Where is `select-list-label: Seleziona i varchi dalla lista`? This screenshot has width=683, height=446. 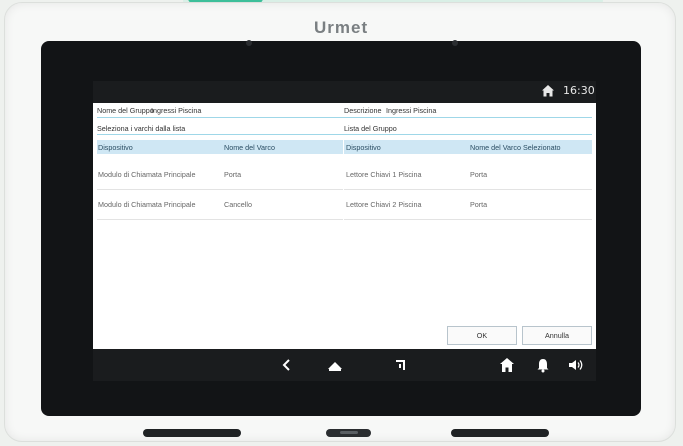 select-list-label: Seleziona i varchi dalla lista is located at coordinates (141, 128).